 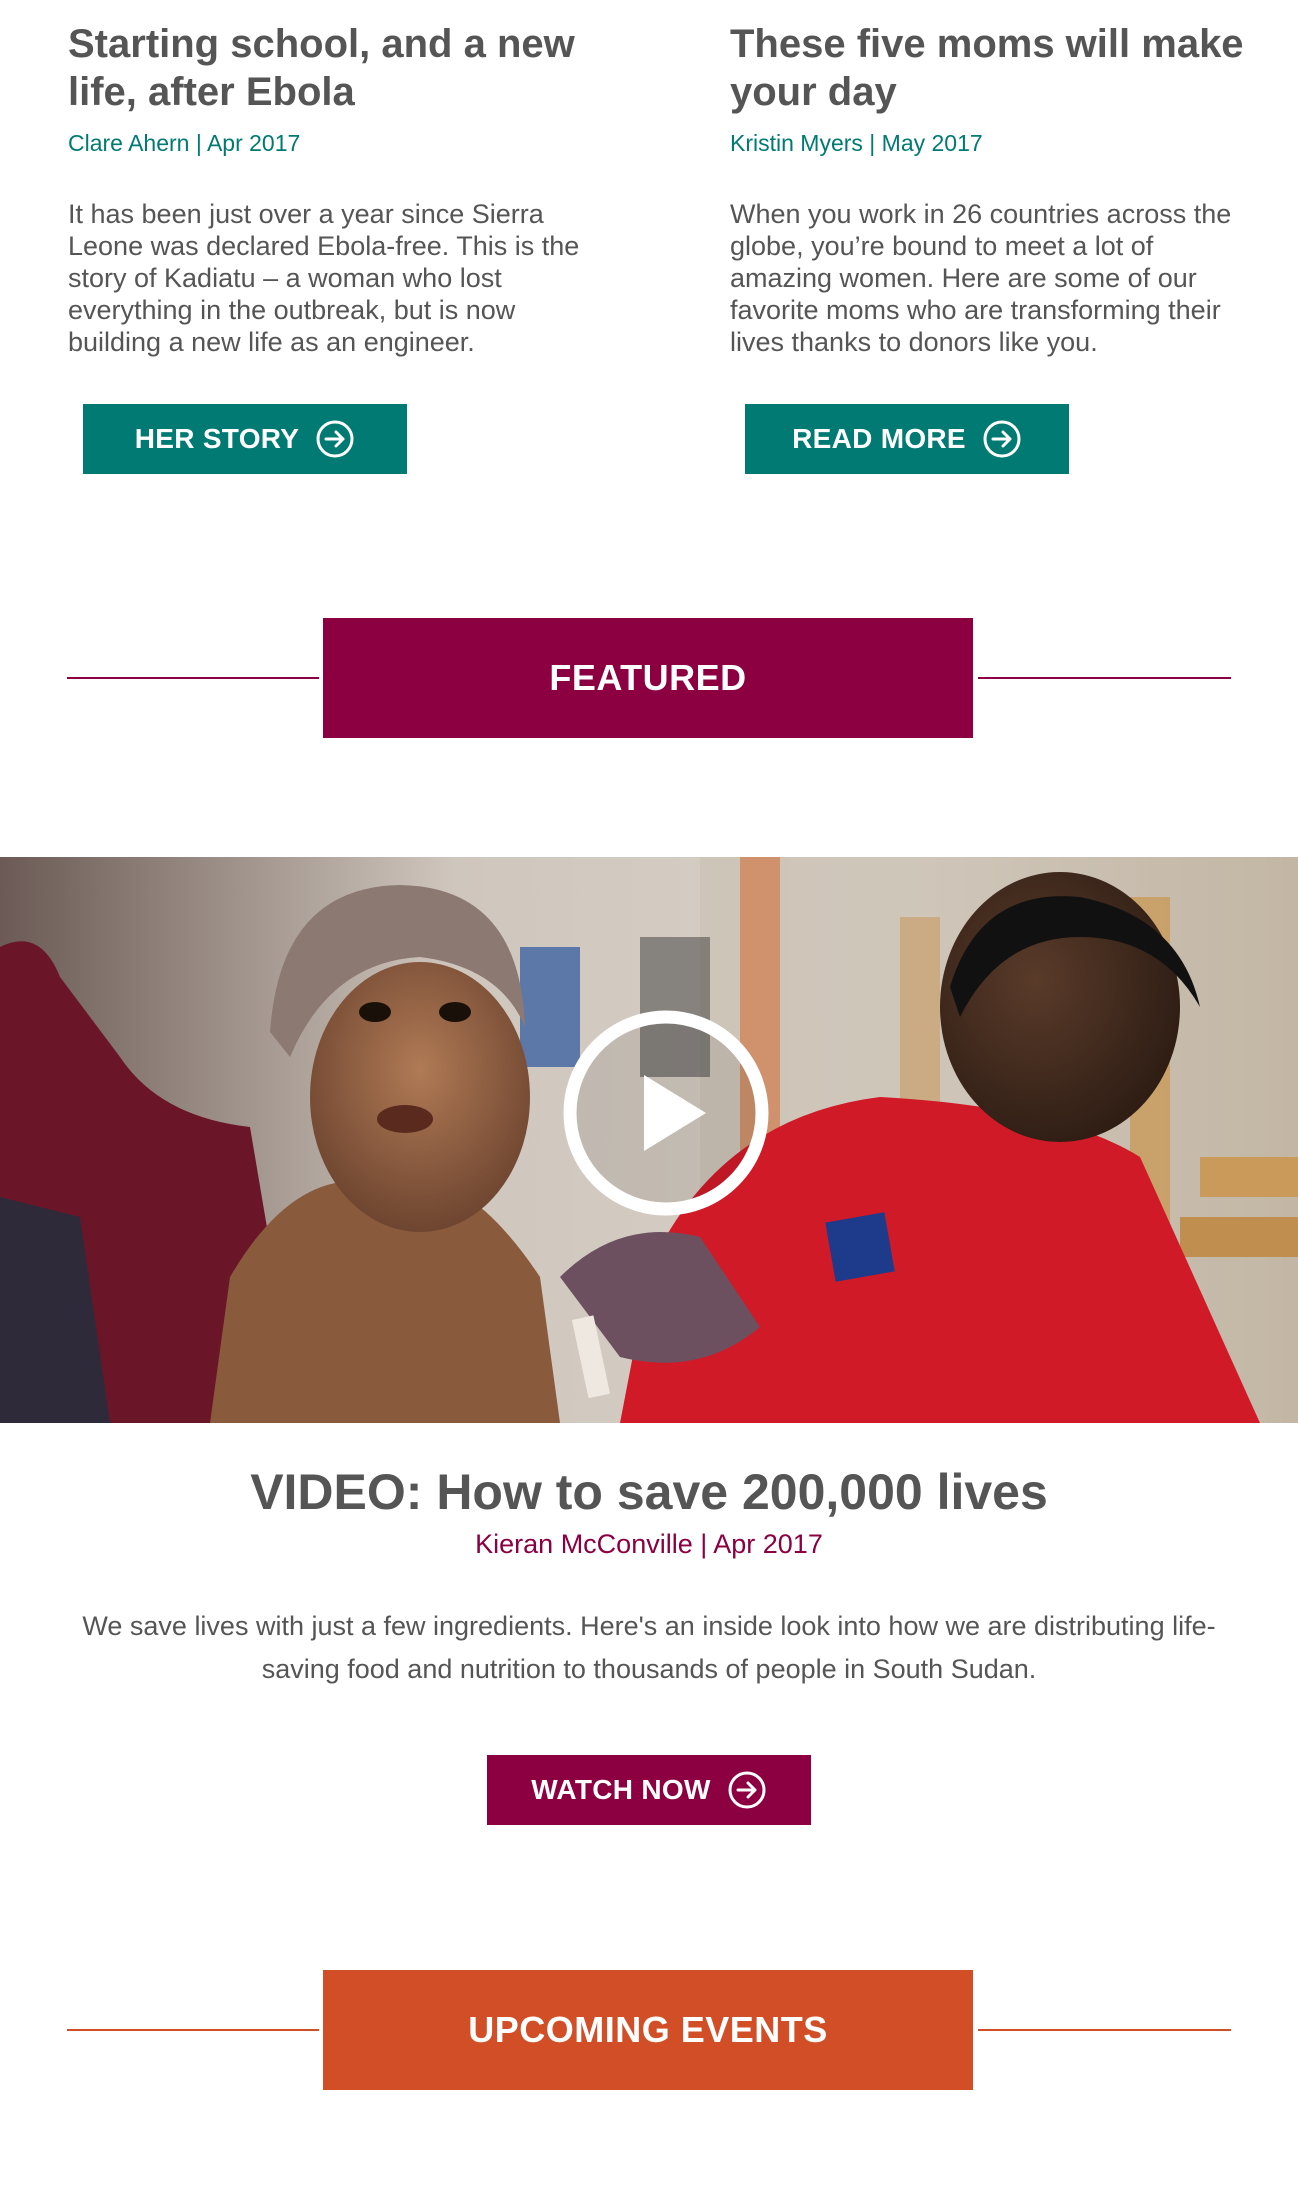 What do you see at coordinates (649, 1492) in the screenshot?
I see `featured-title: VIDEO: How to save 200,000 lives` at bounding box center [649, 1492].